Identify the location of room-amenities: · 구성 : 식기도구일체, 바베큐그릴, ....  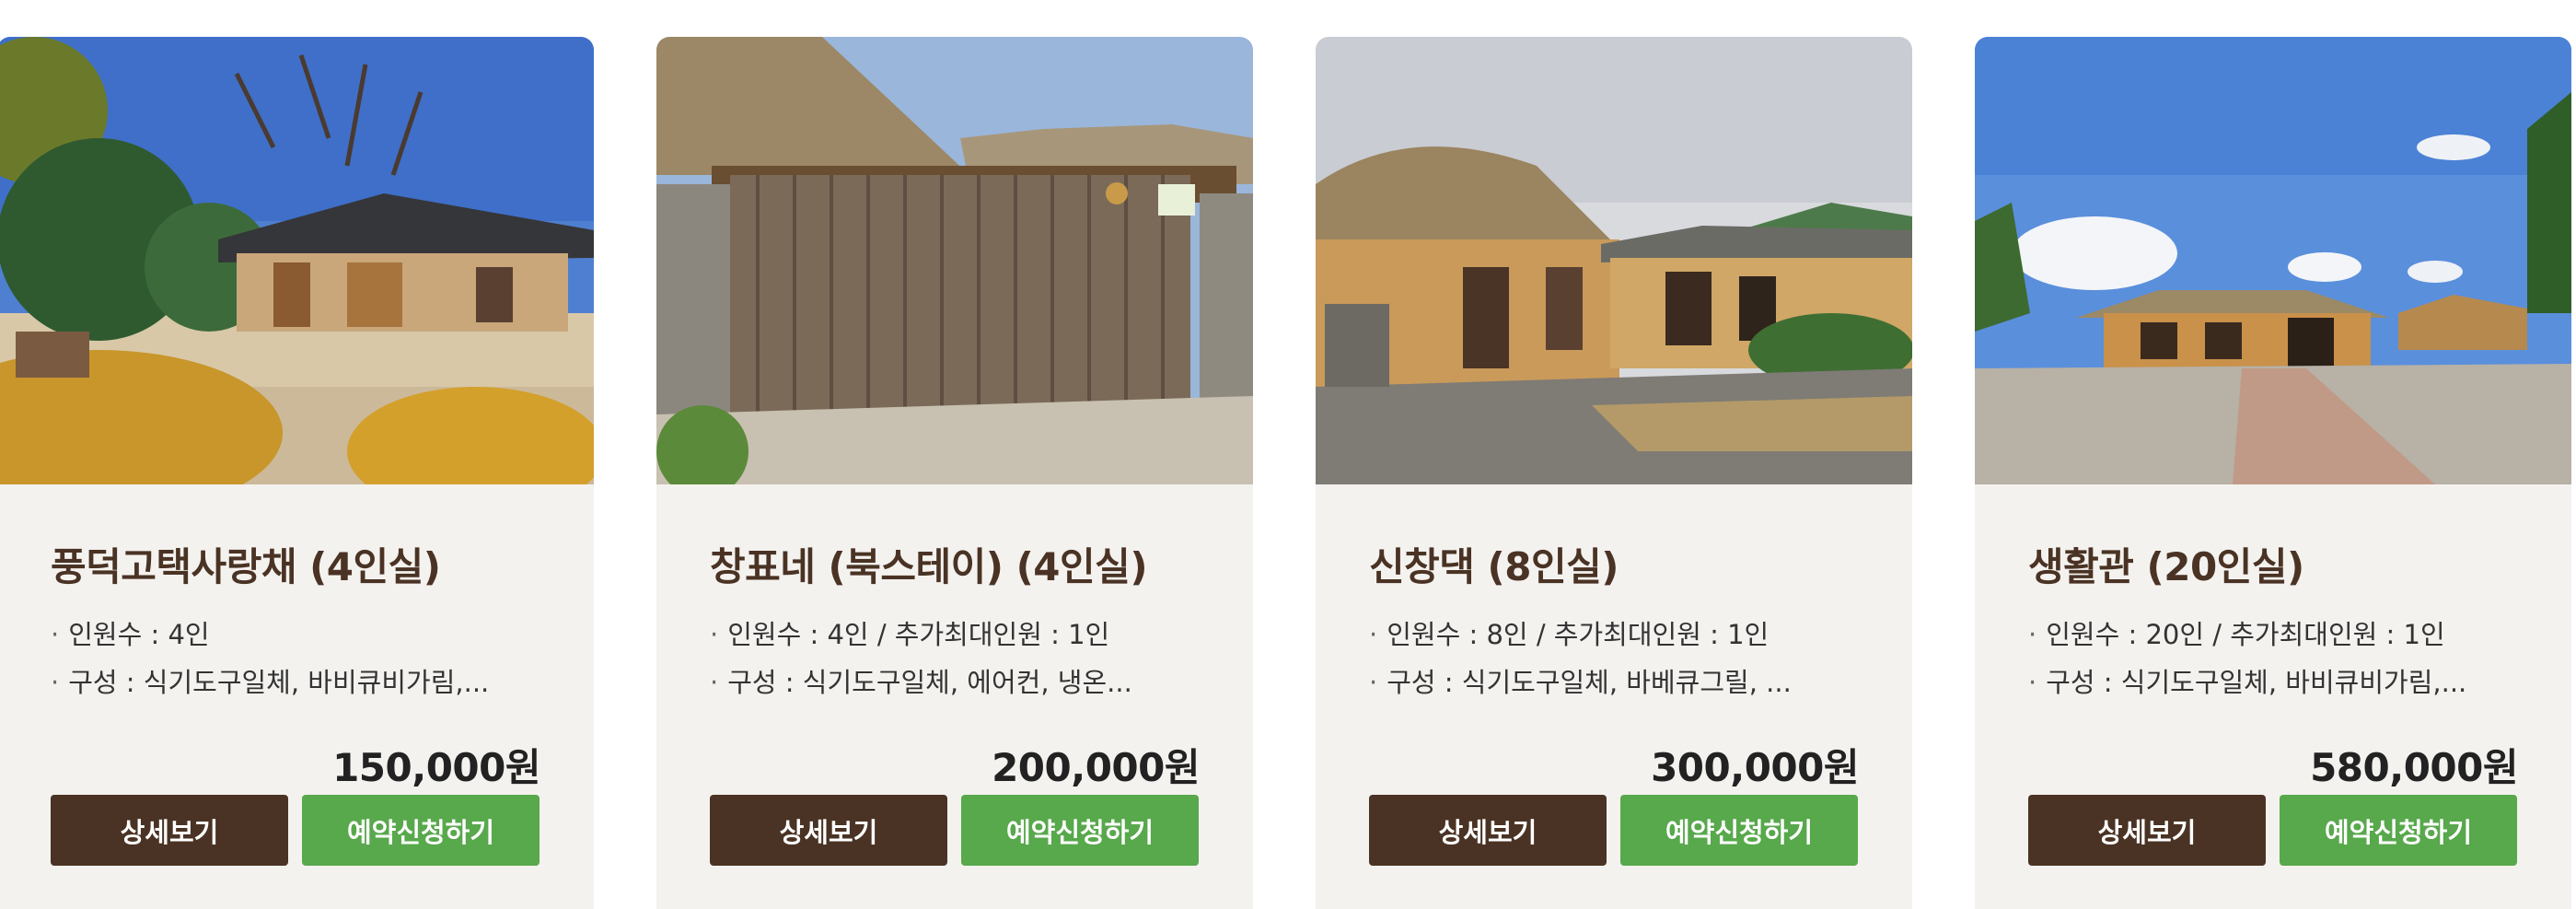
(1580, 682).